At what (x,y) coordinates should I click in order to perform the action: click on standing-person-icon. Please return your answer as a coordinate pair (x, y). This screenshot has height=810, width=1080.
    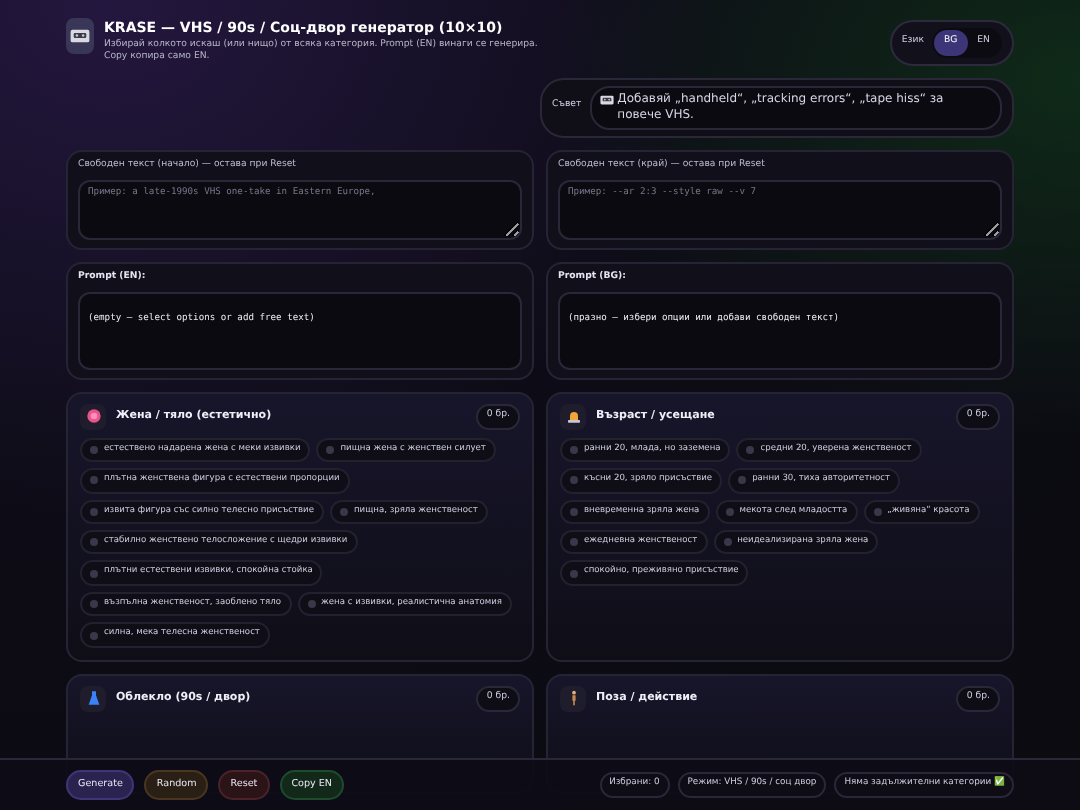
    Looking at the image, I should click on (573, 698).